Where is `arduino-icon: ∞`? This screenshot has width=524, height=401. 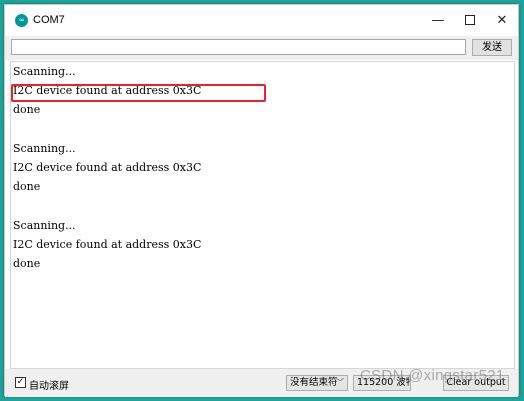
arduino-icon: ∞ is located at coordinates (21, 20).